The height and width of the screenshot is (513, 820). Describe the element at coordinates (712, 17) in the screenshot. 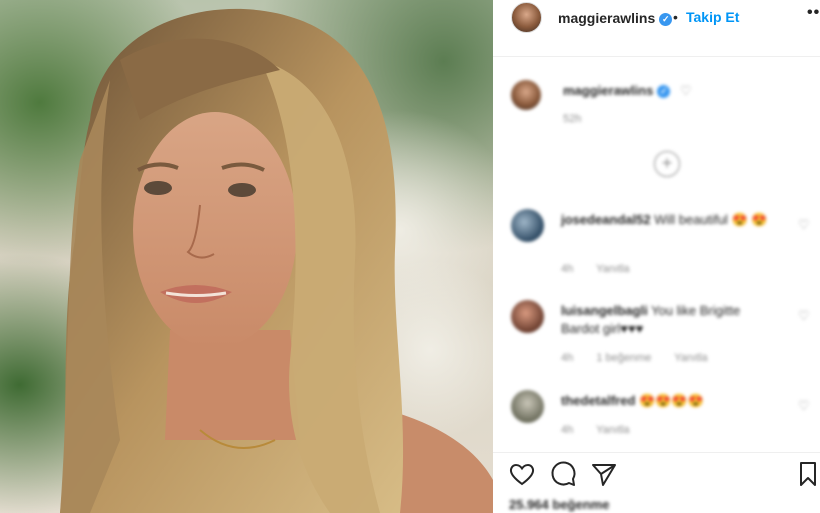

I see `follow-button: Takip Et` at that location.